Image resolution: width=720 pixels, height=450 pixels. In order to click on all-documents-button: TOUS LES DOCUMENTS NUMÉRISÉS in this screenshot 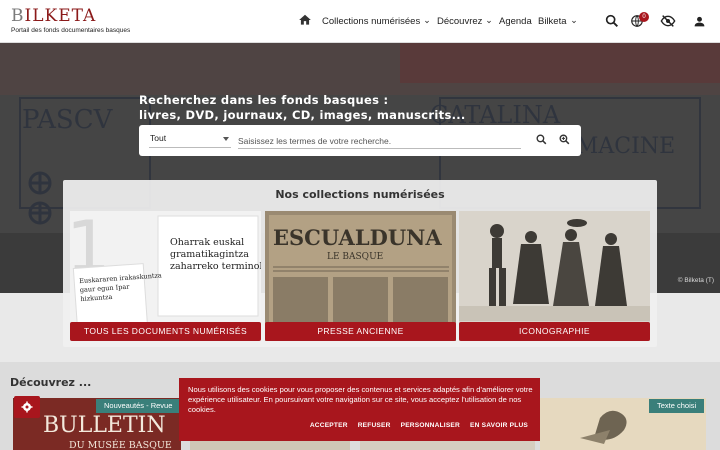, I will do `click(165, 331)`.